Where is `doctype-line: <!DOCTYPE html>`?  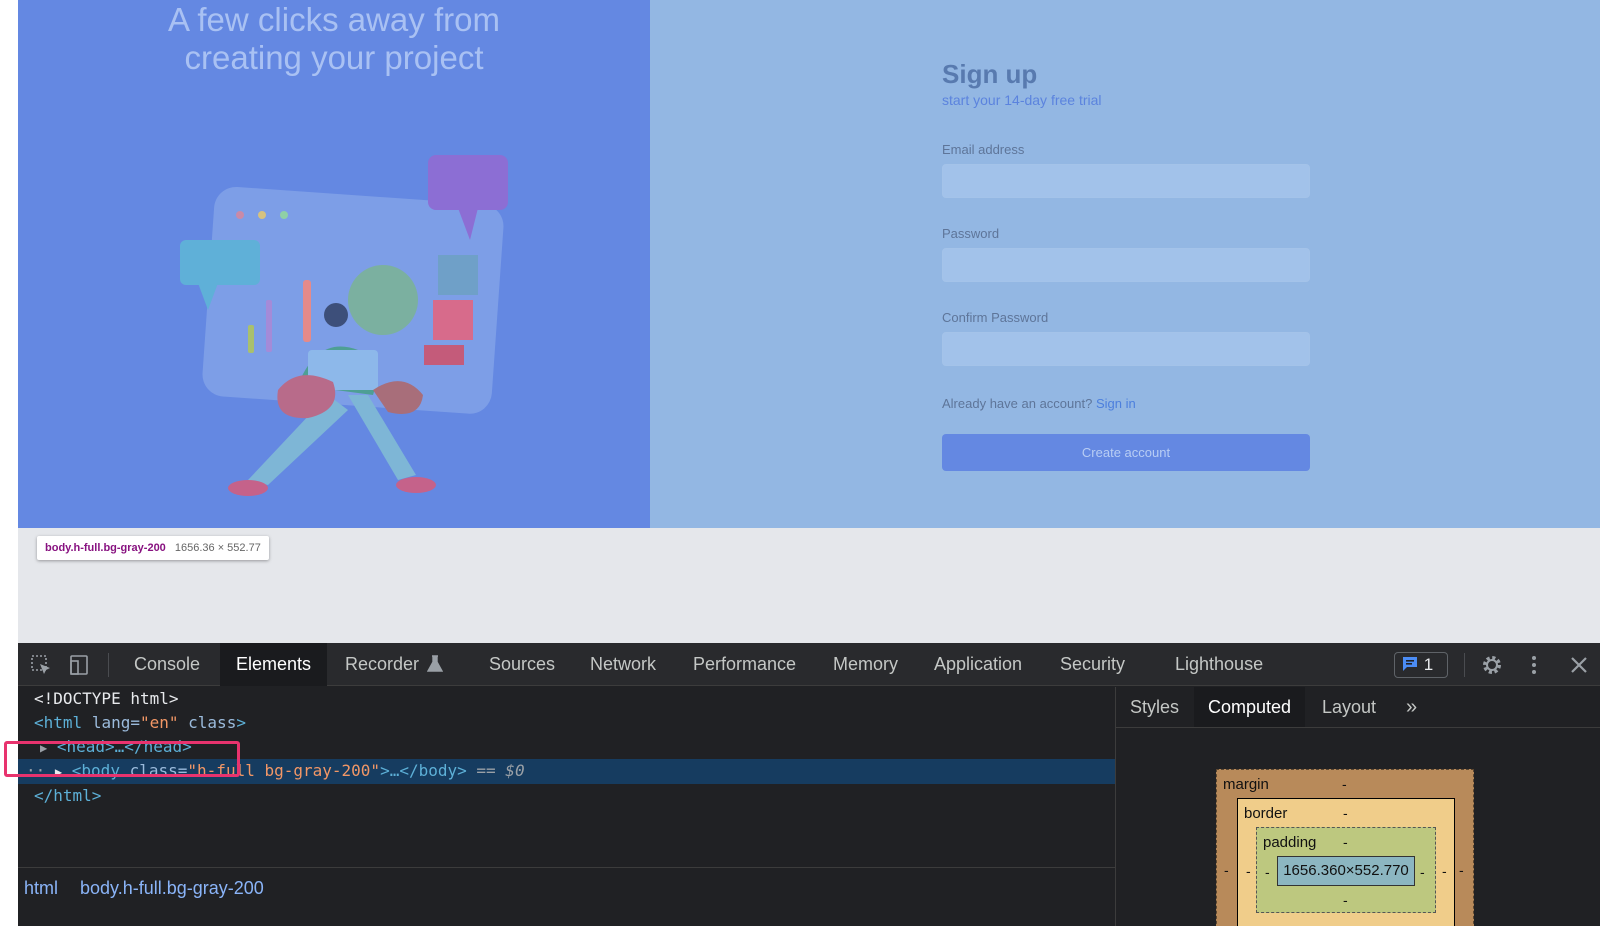
doctype-line: <!DOCTYPE html> is located at coordinates (106, 699).